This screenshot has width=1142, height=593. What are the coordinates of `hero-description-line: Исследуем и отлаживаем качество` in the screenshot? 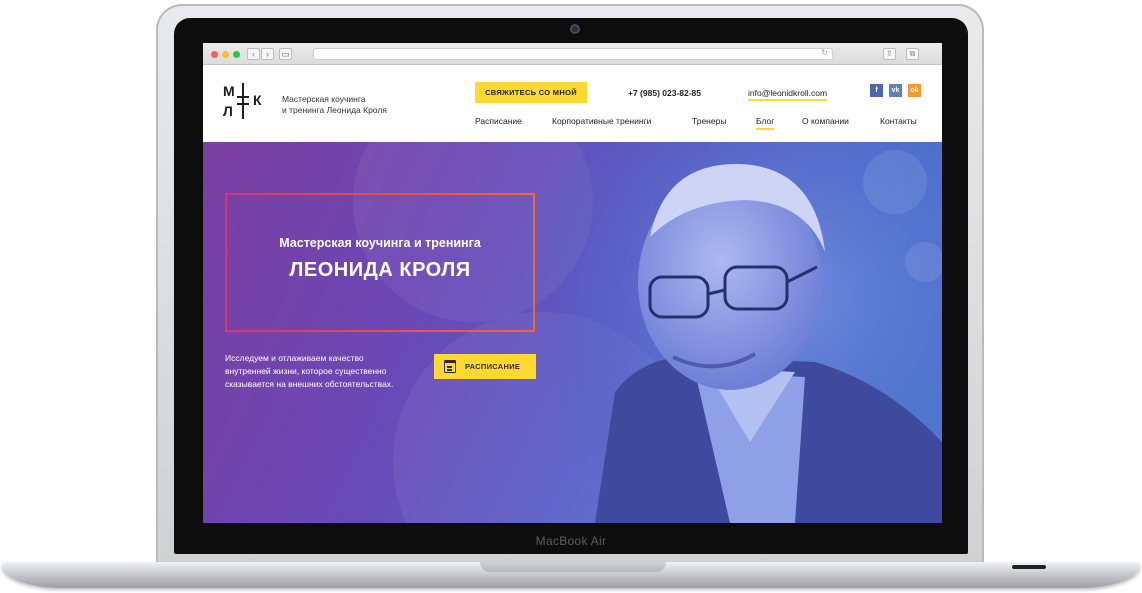 It's located at (294, 358).